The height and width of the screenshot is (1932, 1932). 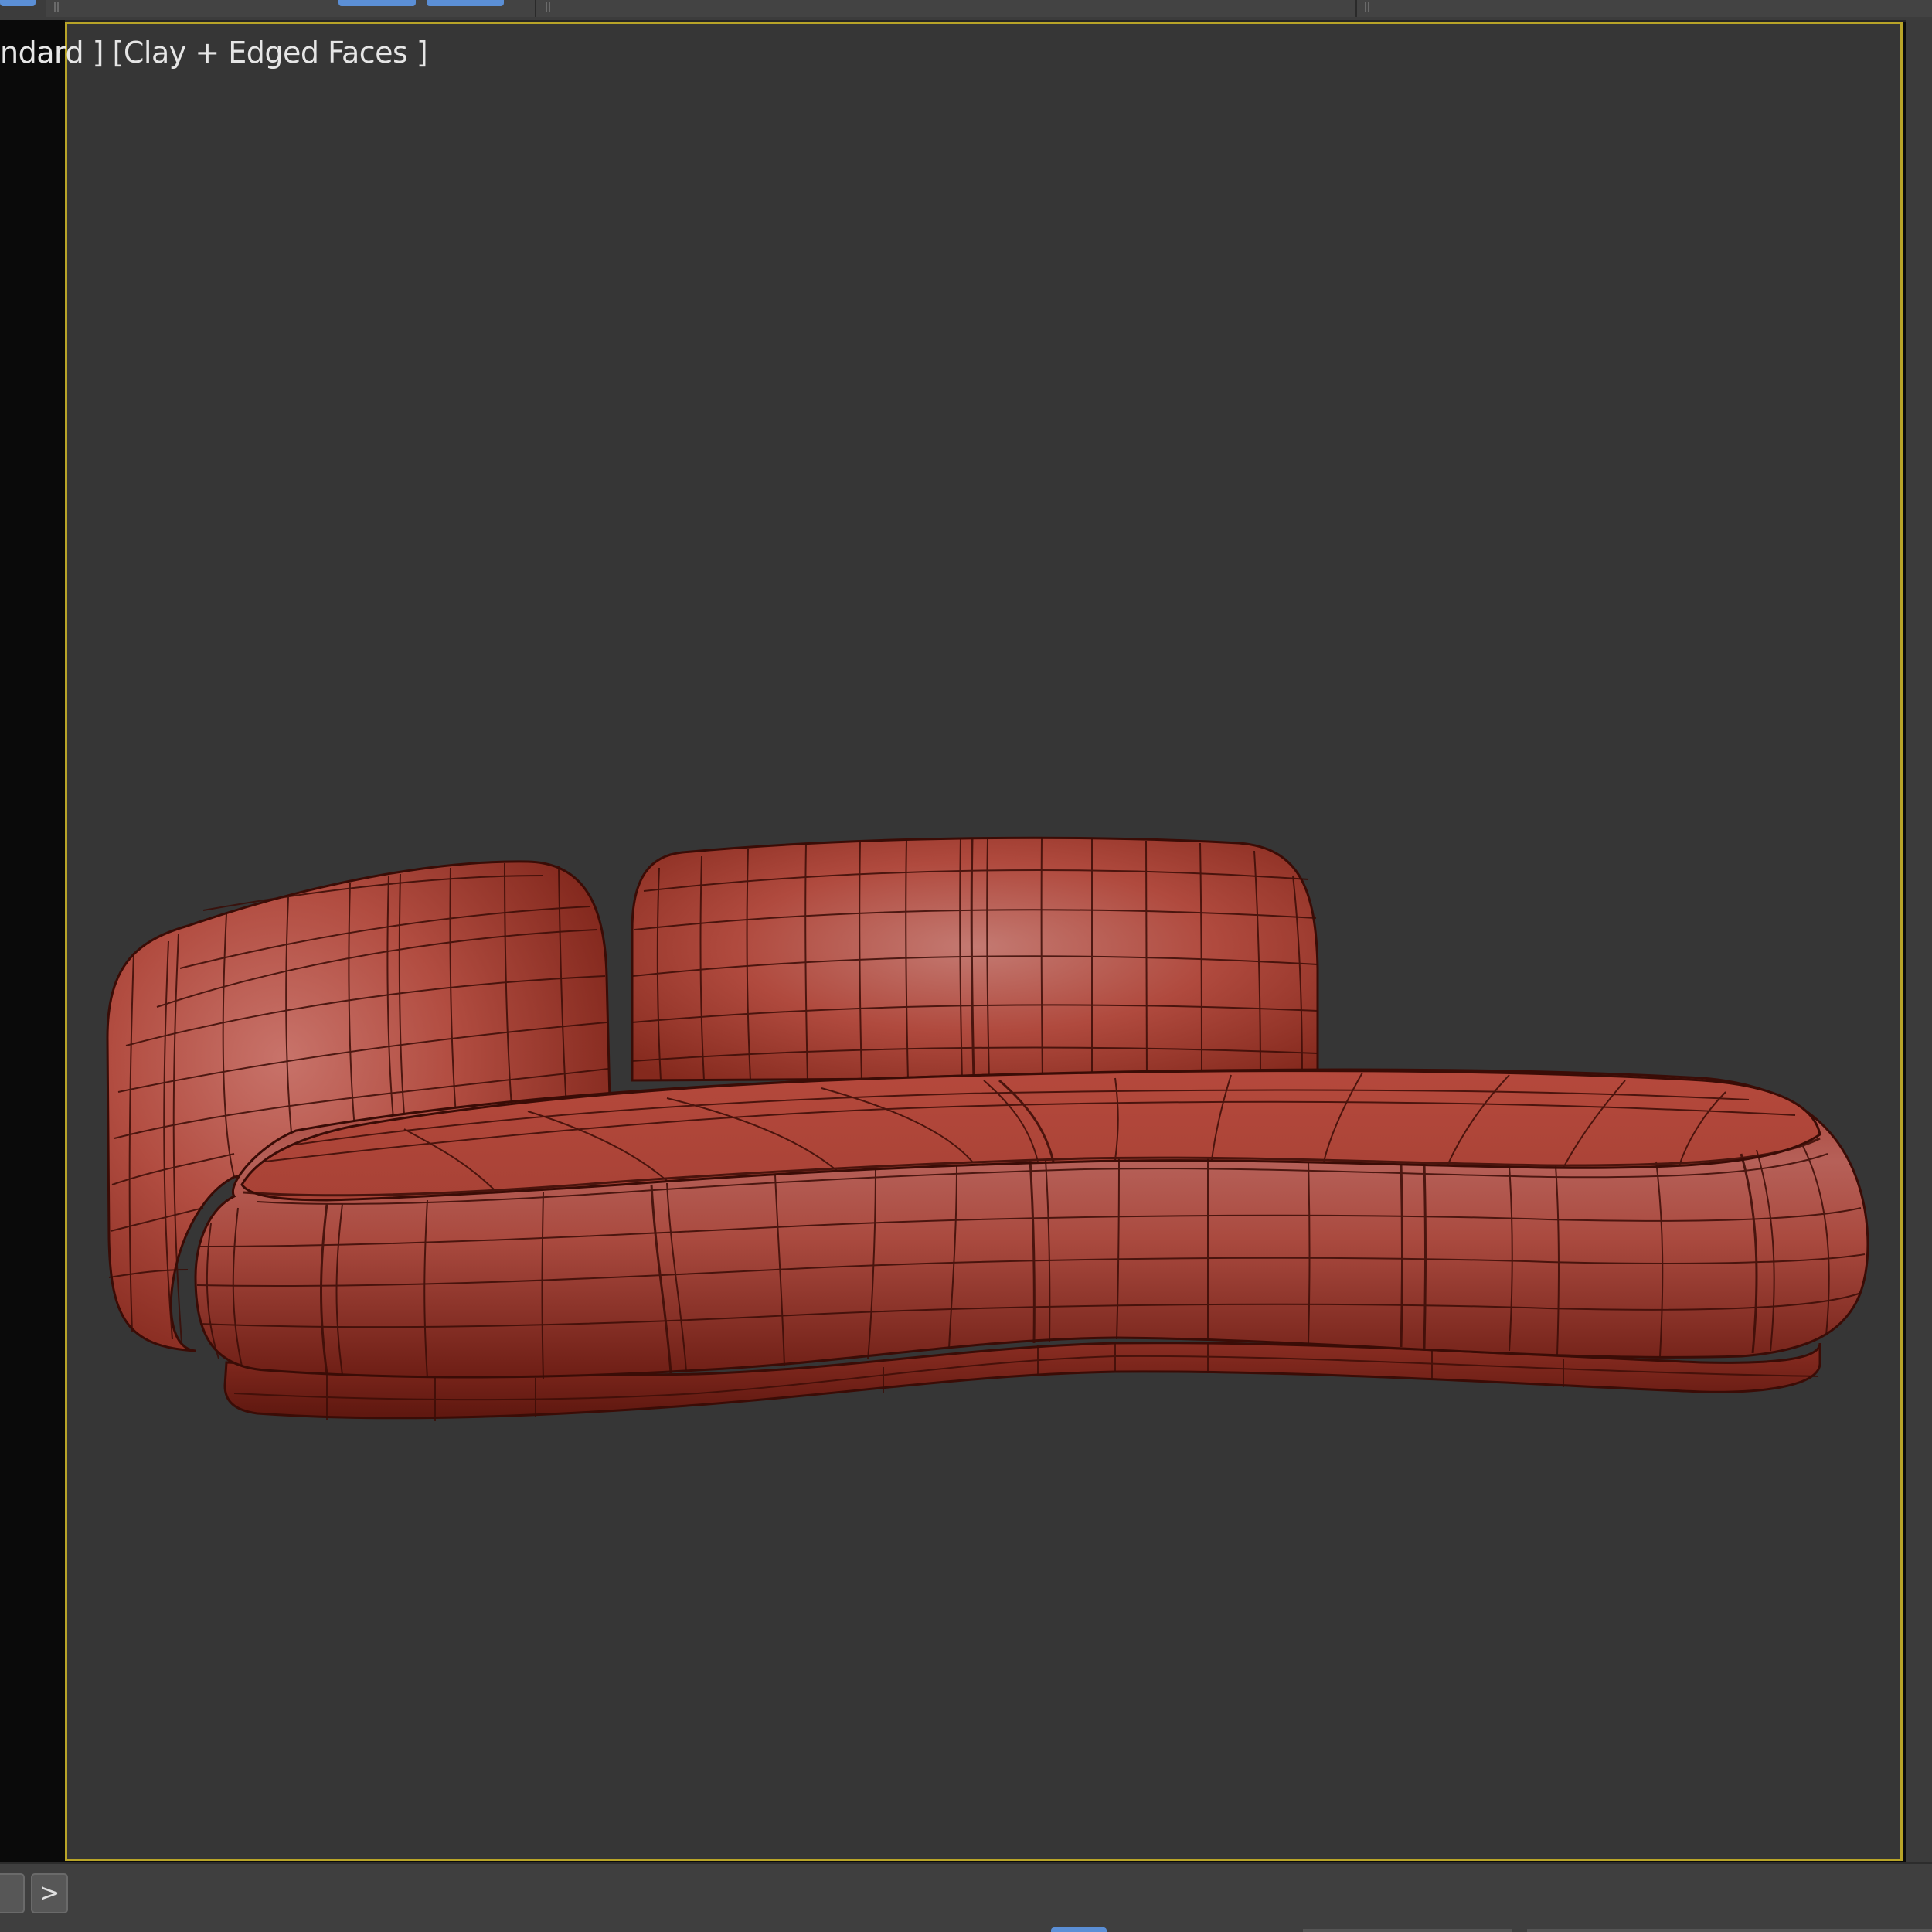 What do you see at coordinates (966, 1897) in the screenshot?
I see `bottom-timeline-bar: >` at bounding box center [966, 1897].